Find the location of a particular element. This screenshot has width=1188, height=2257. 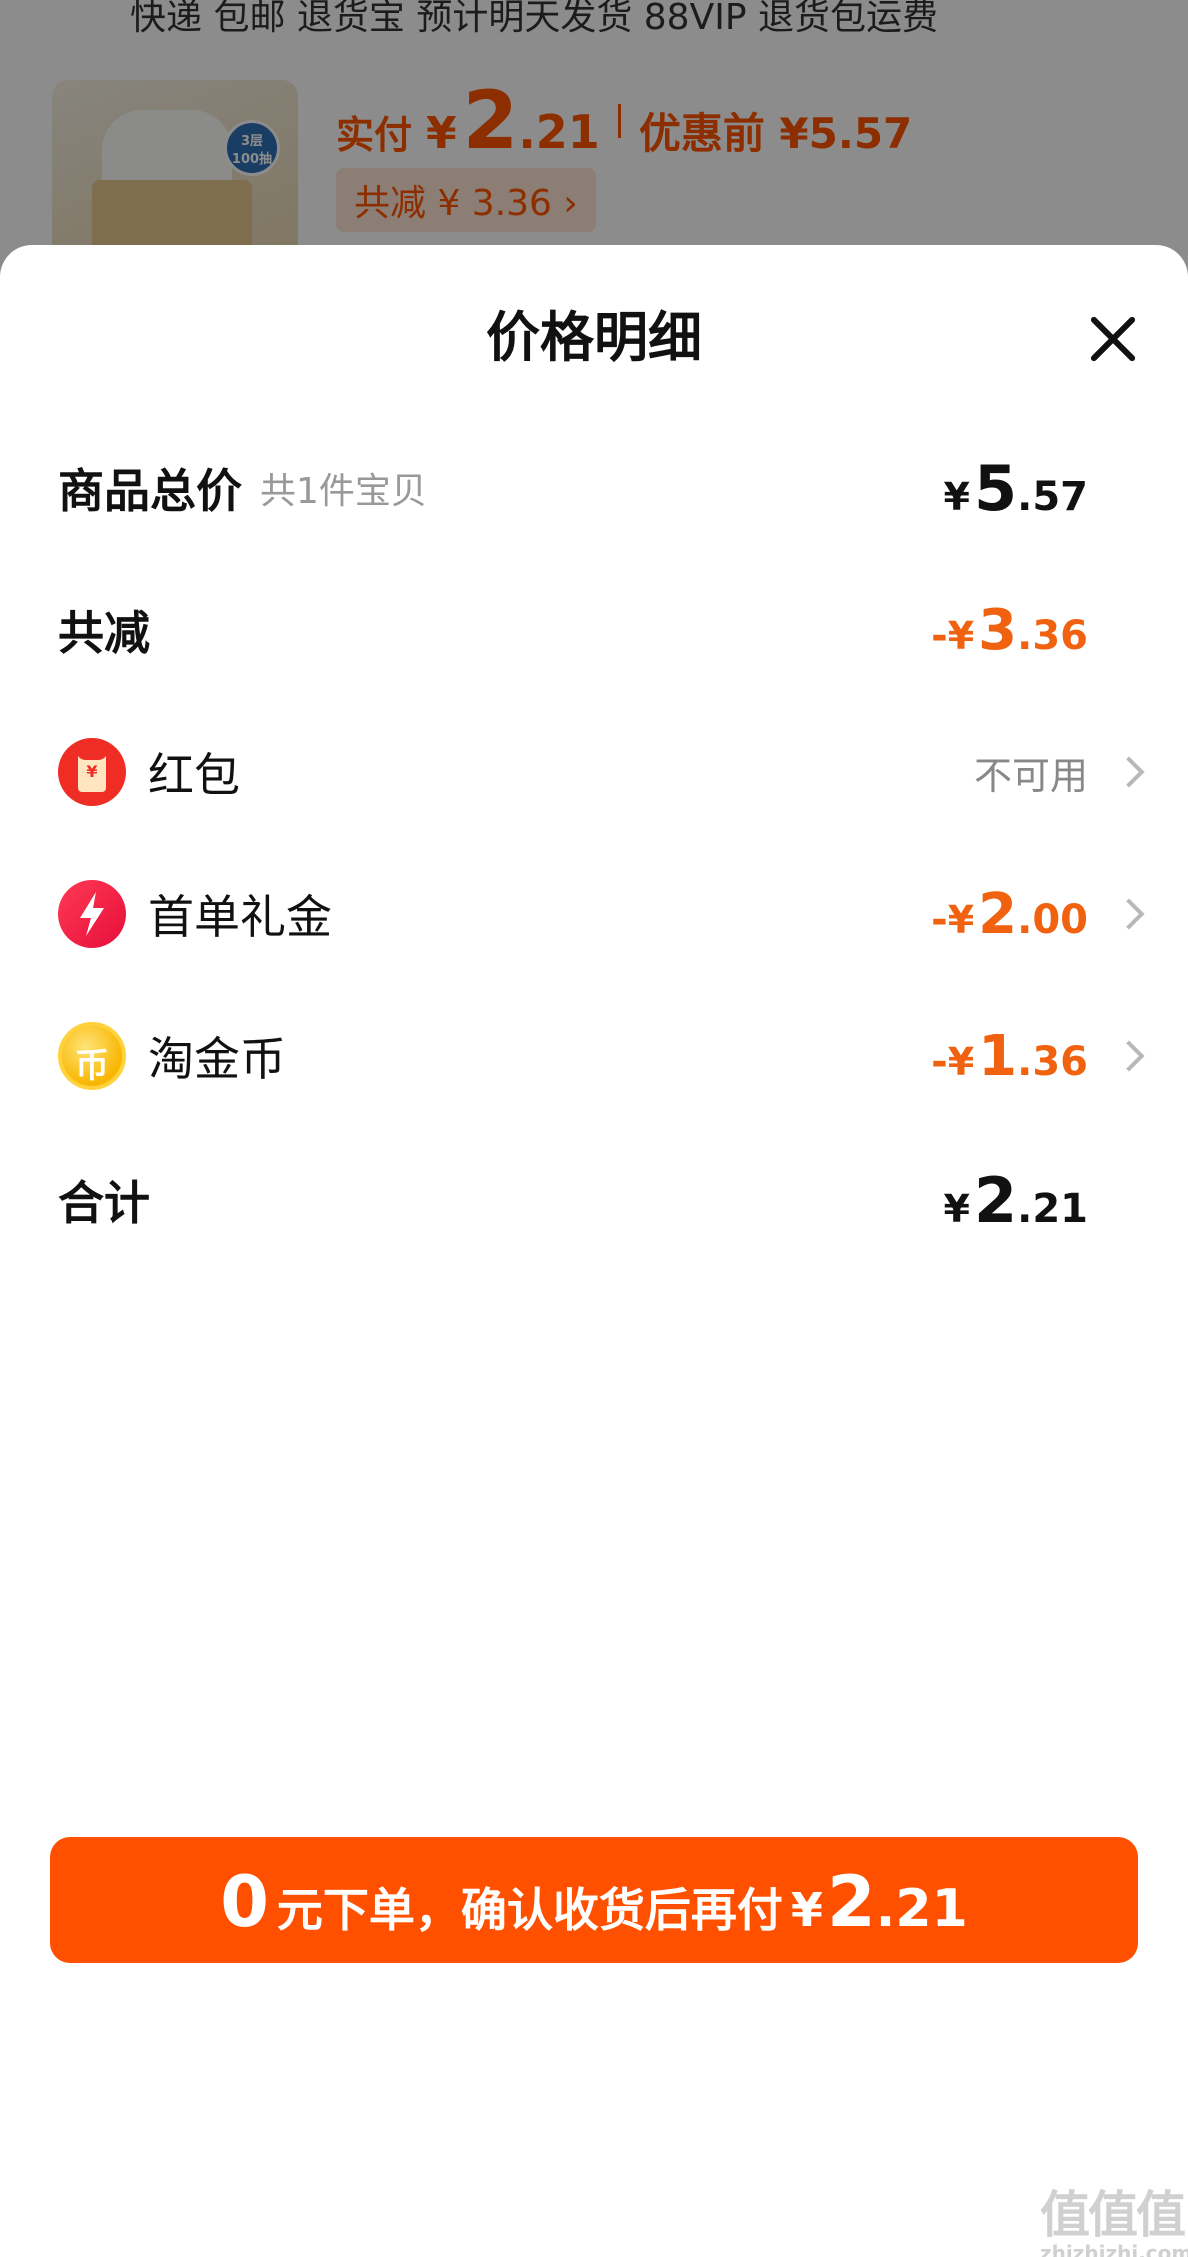

sum-label: 合计 is located at coordinates (104, 1203).